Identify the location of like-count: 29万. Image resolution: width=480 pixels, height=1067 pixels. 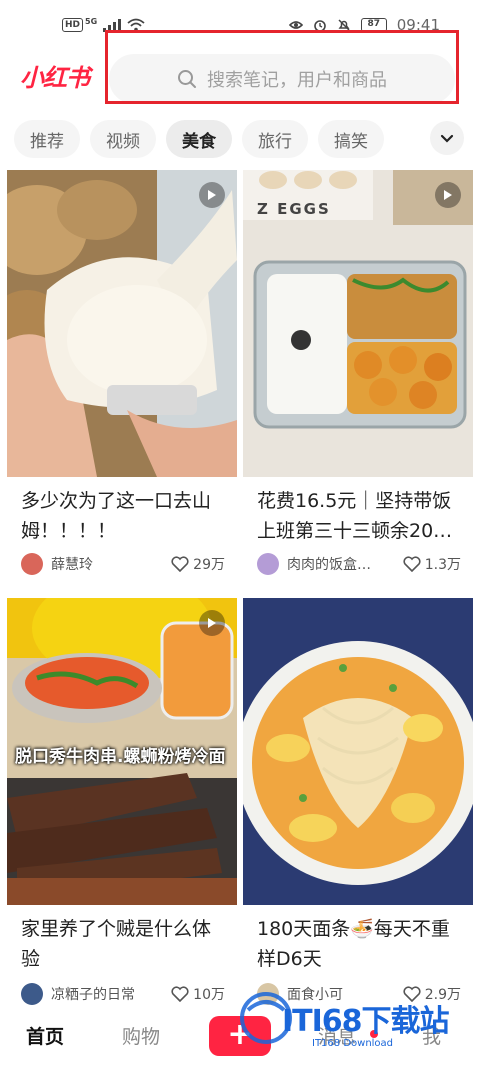
(209, 565).